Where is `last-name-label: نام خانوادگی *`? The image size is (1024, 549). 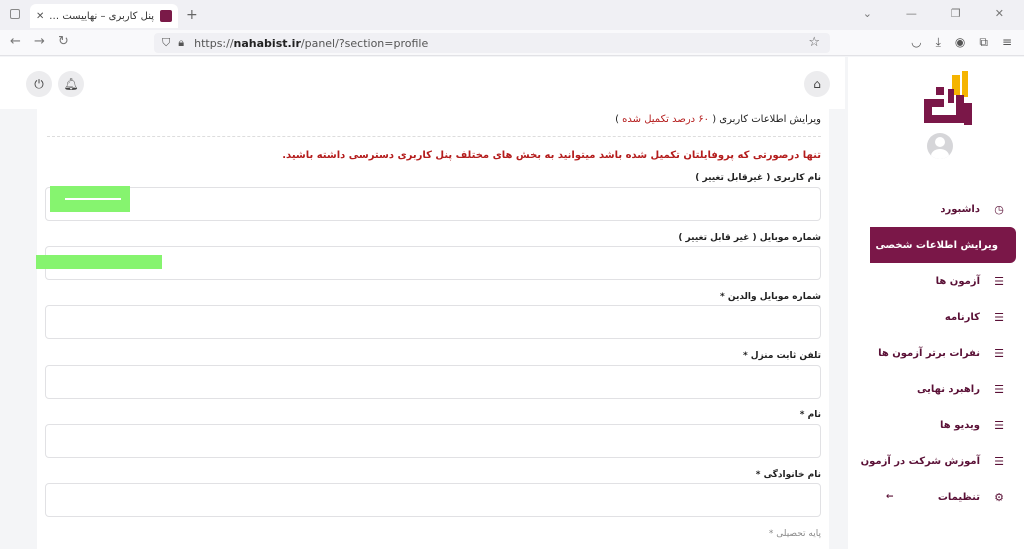
last-name-label: نام خانوادگی * is located at coordinates (788, 475).